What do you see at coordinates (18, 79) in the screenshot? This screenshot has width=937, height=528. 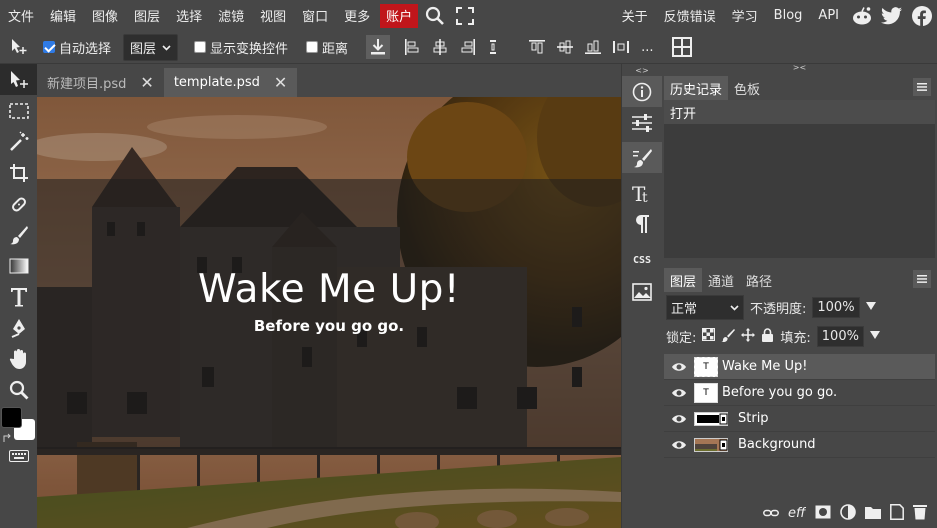 I see `move-tool-icon` at bounding box center [18, 79].